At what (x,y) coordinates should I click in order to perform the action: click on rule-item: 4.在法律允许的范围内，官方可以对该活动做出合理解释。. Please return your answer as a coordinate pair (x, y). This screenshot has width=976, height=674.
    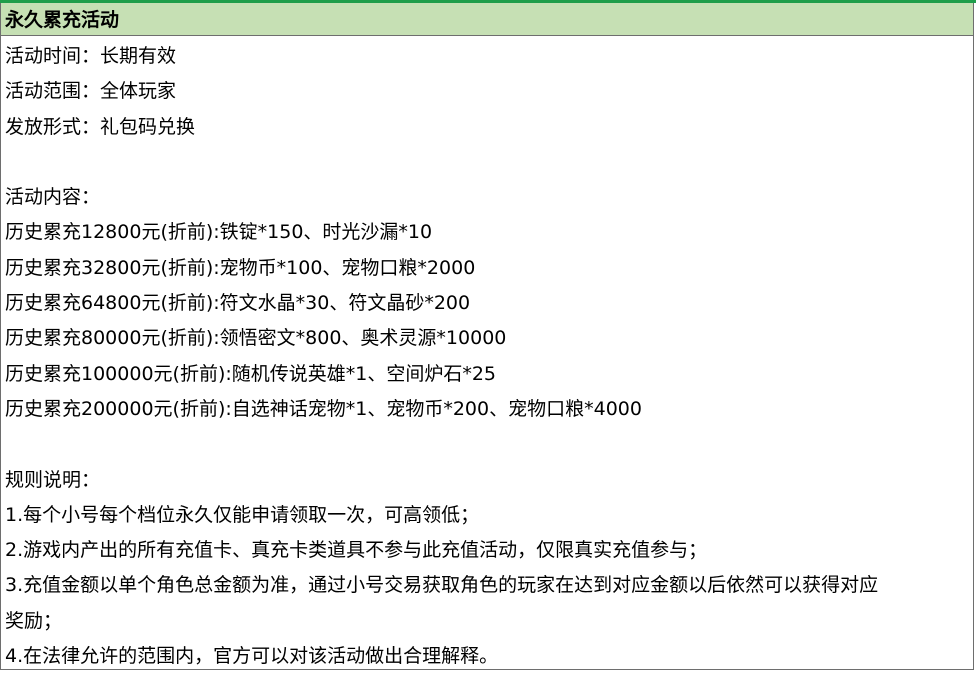
    Looking at the image, I should click on (252, 656).